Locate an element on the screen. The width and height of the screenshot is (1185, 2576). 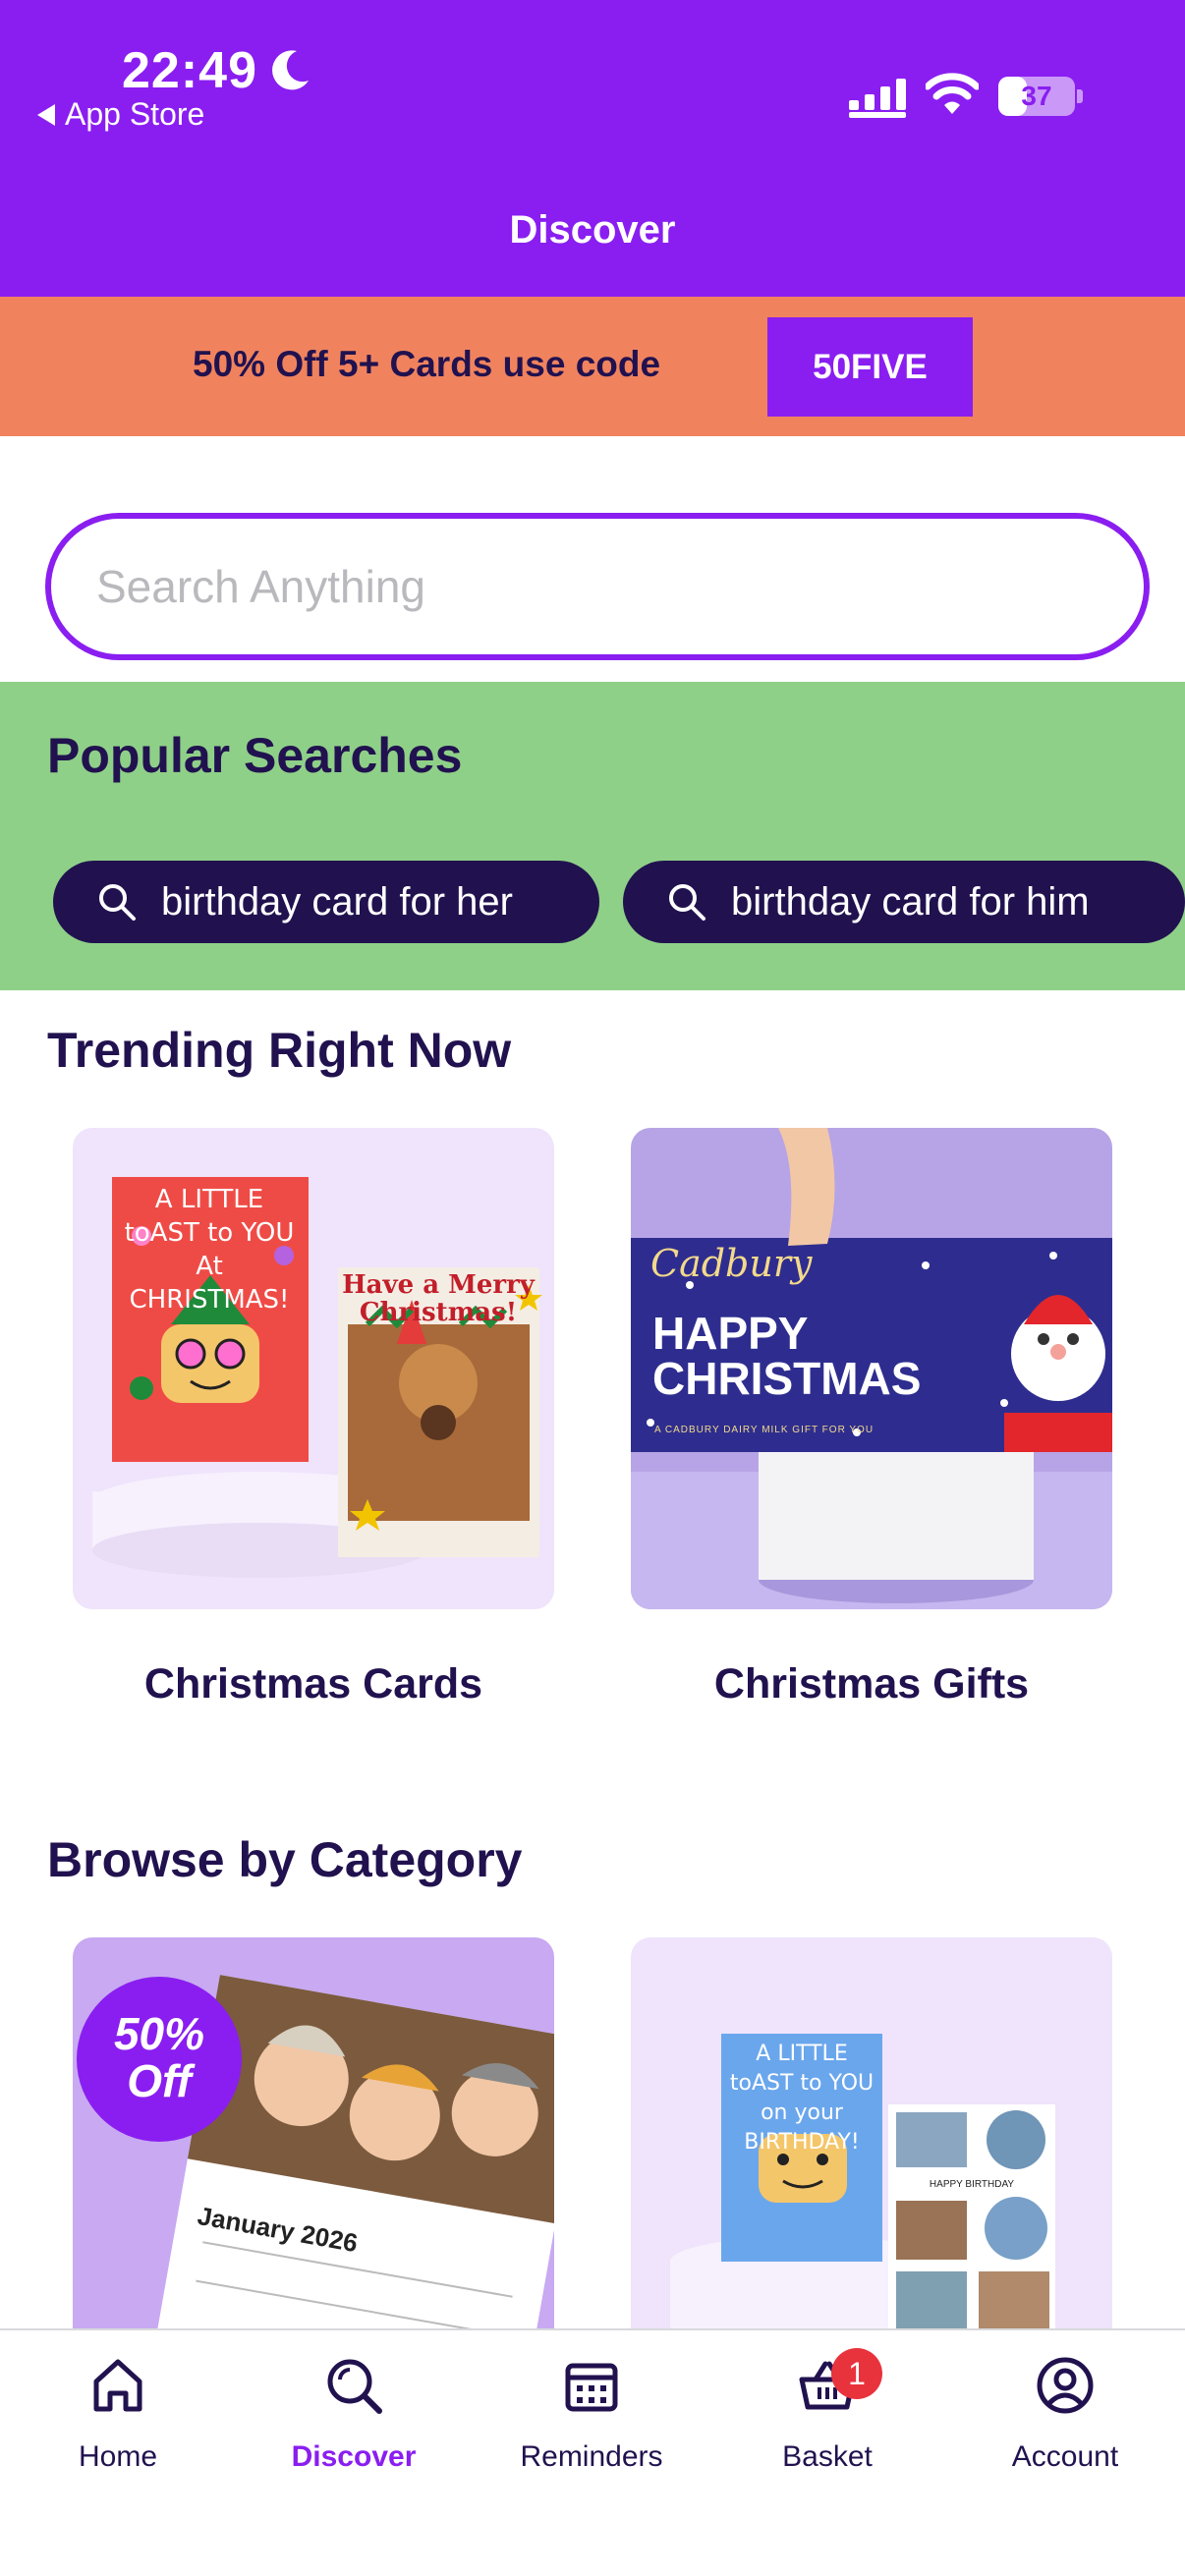
status-time: 22:49 is located at coordinates (190, 70).